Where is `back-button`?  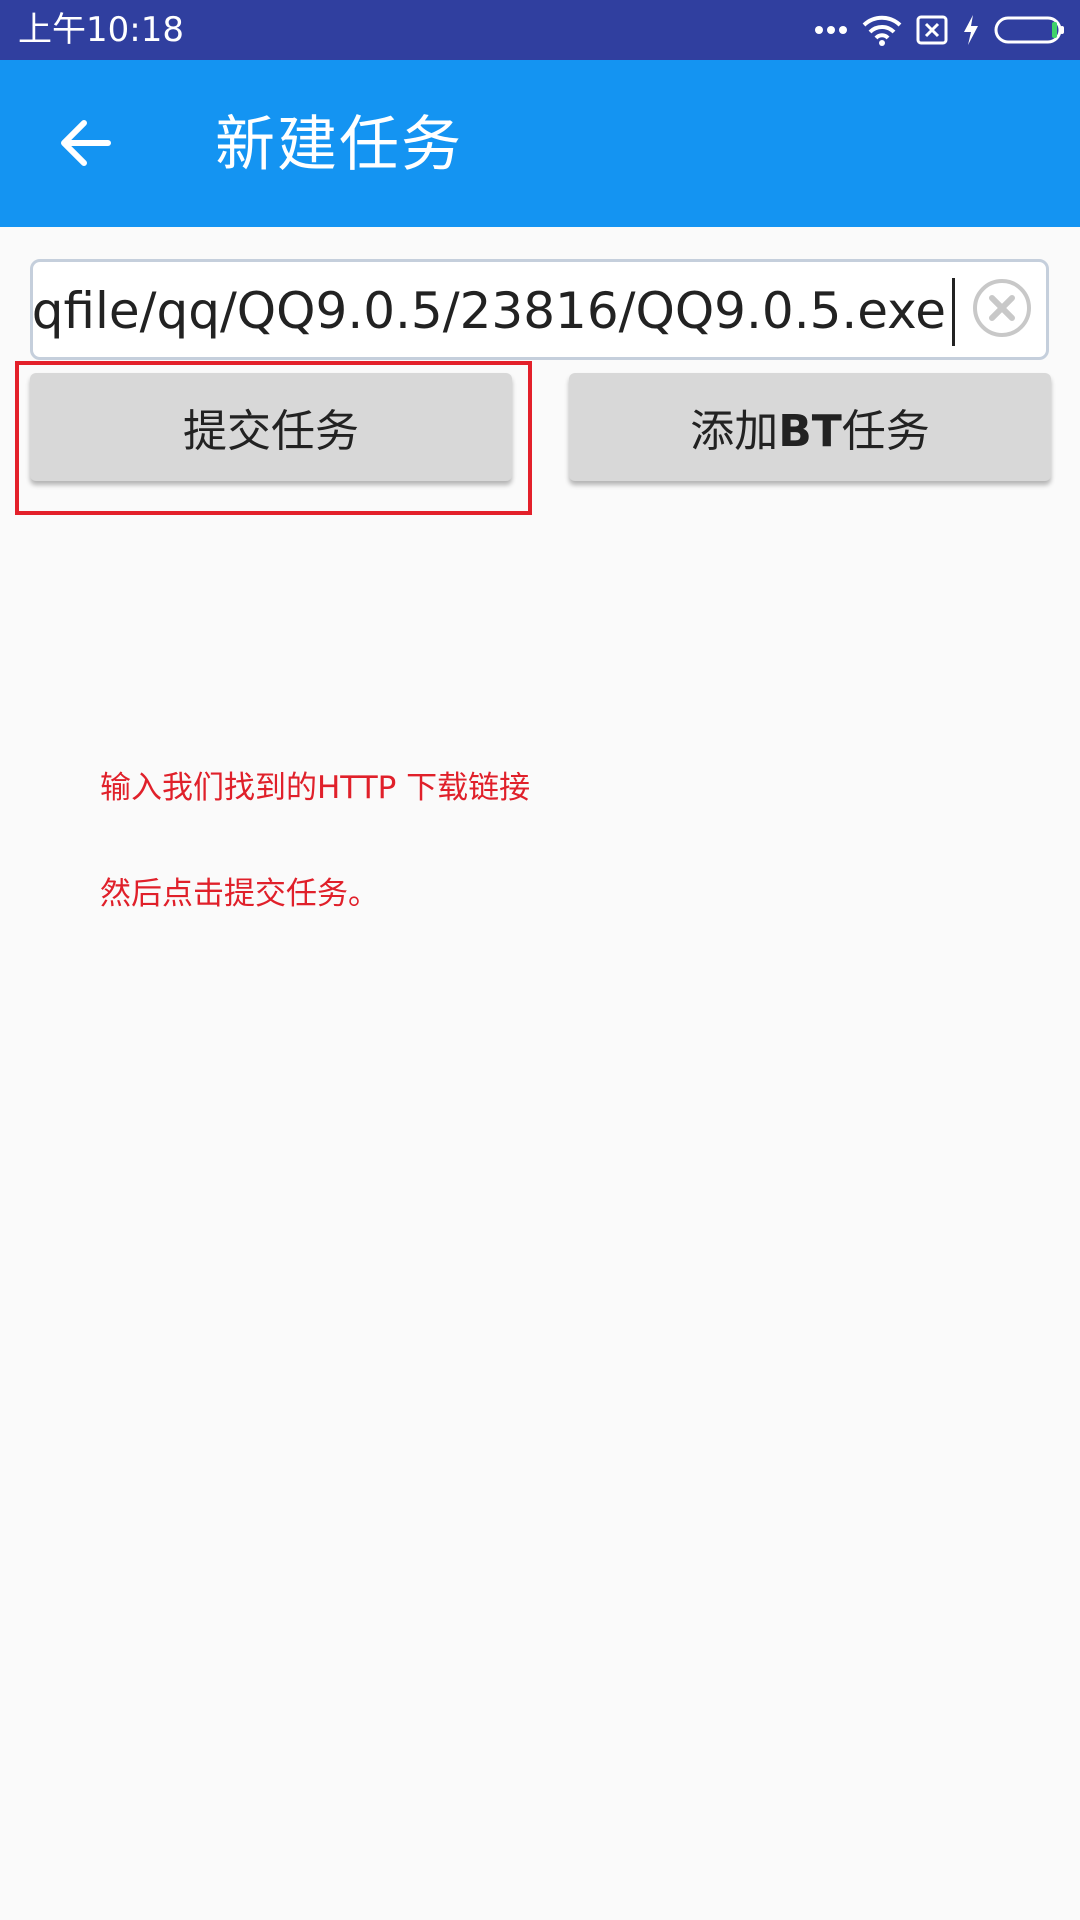 back-button is located at coordinates (85, 145).